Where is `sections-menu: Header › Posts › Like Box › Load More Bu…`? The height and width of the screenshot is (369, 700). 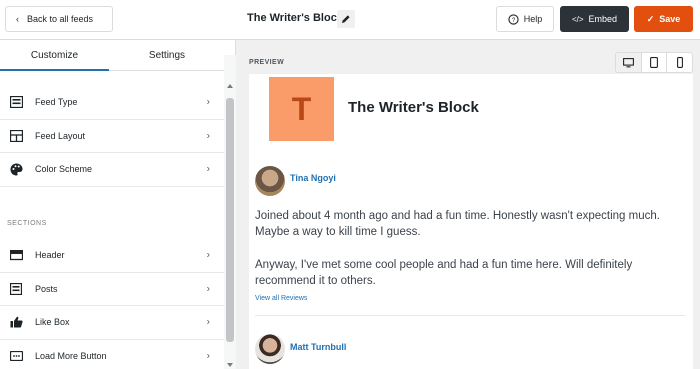 sections-menu: Header › Posts › Like Box › Load More Bu… is located at coordinates (112, 304).